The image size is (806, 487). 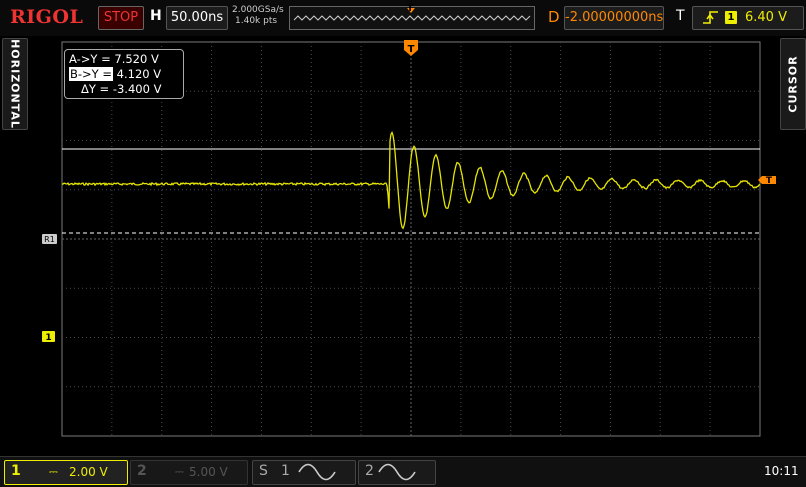 What do you see at coordinates (136, 59) in the screenshot?
I see `cursor-a-value: 7.520 V` at bounding box center [136, 59].